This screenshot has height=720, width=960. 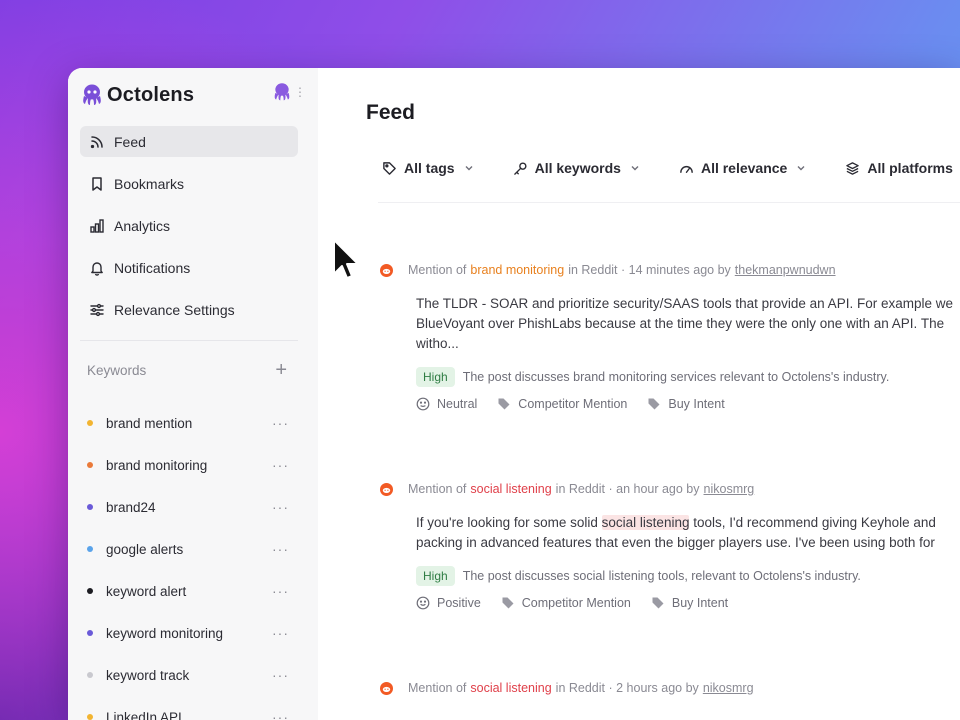 I want to click on sidebar-item-feed: Feed, so click(x=189, y=141).